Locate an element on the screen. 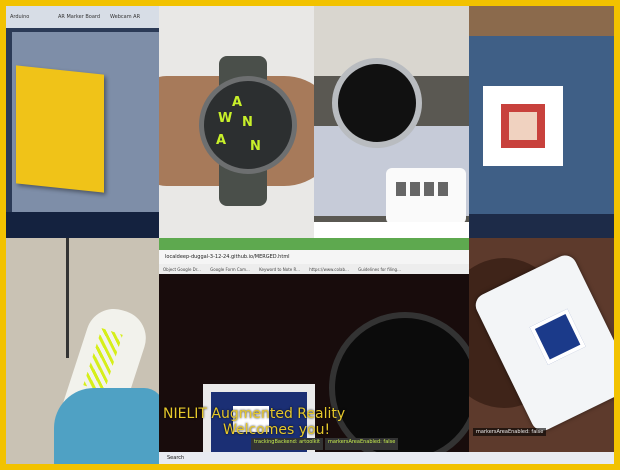 This screenshot has height=470, width=620. laptop-yellow-paper-tile: Arduino AR Marker Board Webcam AR is located at coordinates (82, 122).